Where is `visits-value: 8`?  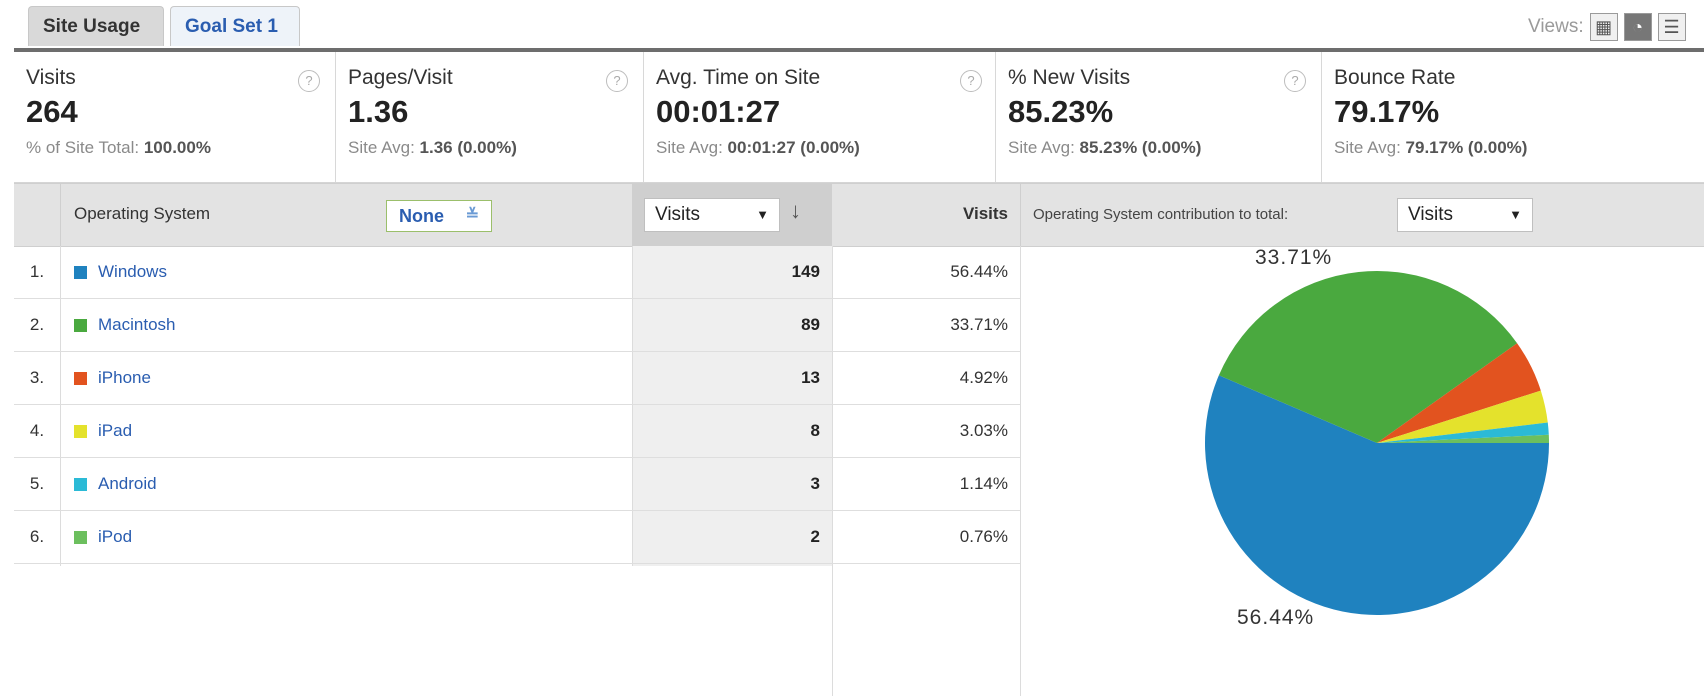
visits-value: 8 is located at coordinates (815, 430).